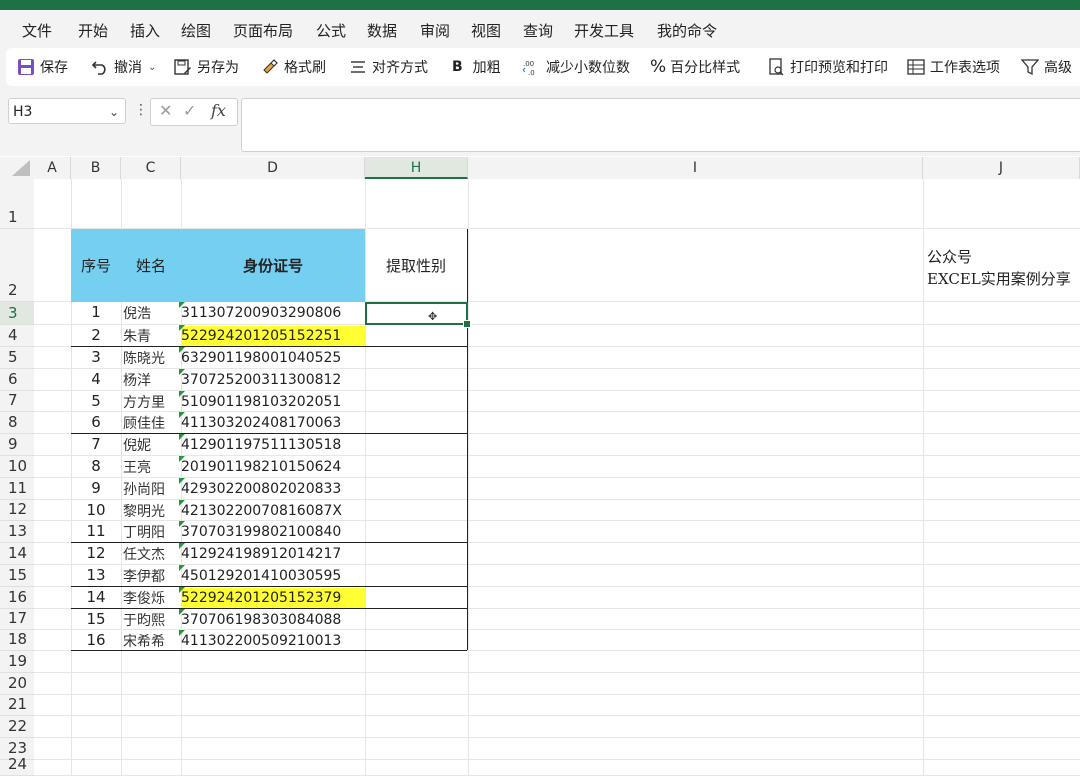 The height and width of the screenshot is (776, 1080). What do you see at coordinates (261, 489) in the screenshot?
I see `id-cell: 429302200802020833` at bounding box center [261, 489].